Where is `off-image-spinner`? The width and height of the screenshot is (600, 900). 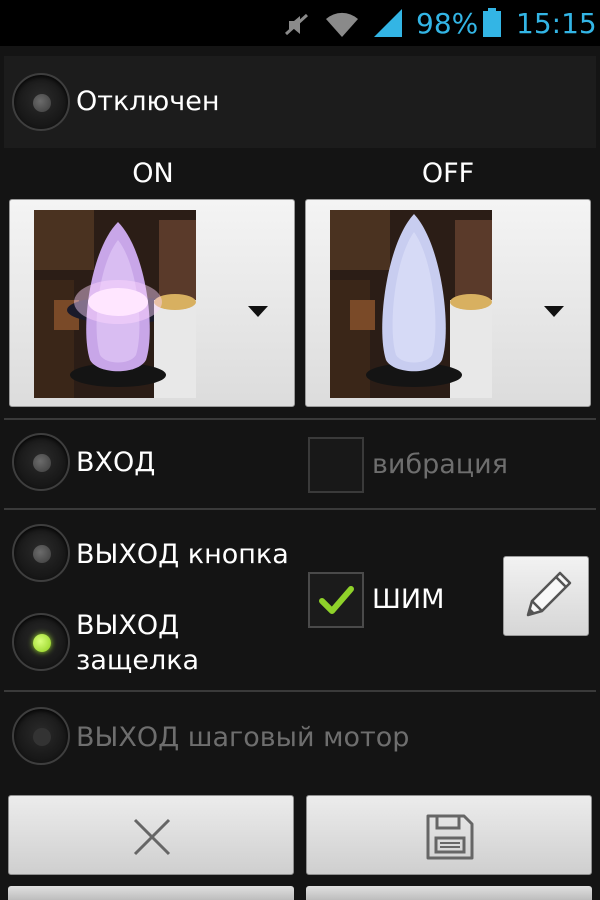
off-image-spinner is located at coordinates (448, 303).